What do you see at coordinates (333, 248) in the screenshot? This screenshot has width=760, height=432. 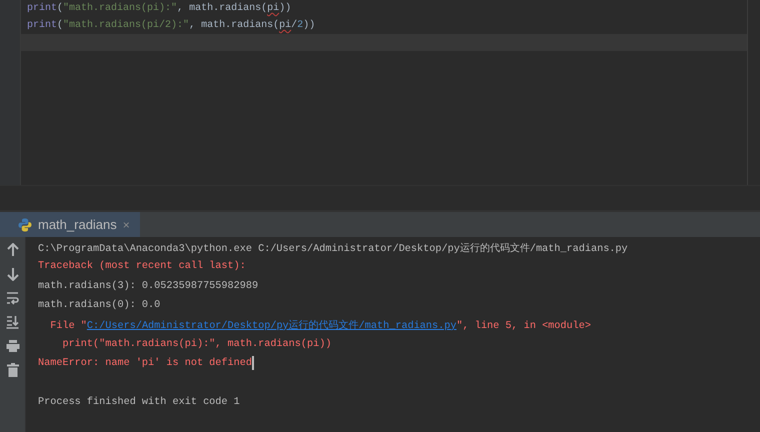 I see `console-line: C:\ProgramData\Anaconda3\python.exe C:/Users/Administrator/Desktop/py运行的代码文件/math_radians.py` at bounding box center [333, 248].